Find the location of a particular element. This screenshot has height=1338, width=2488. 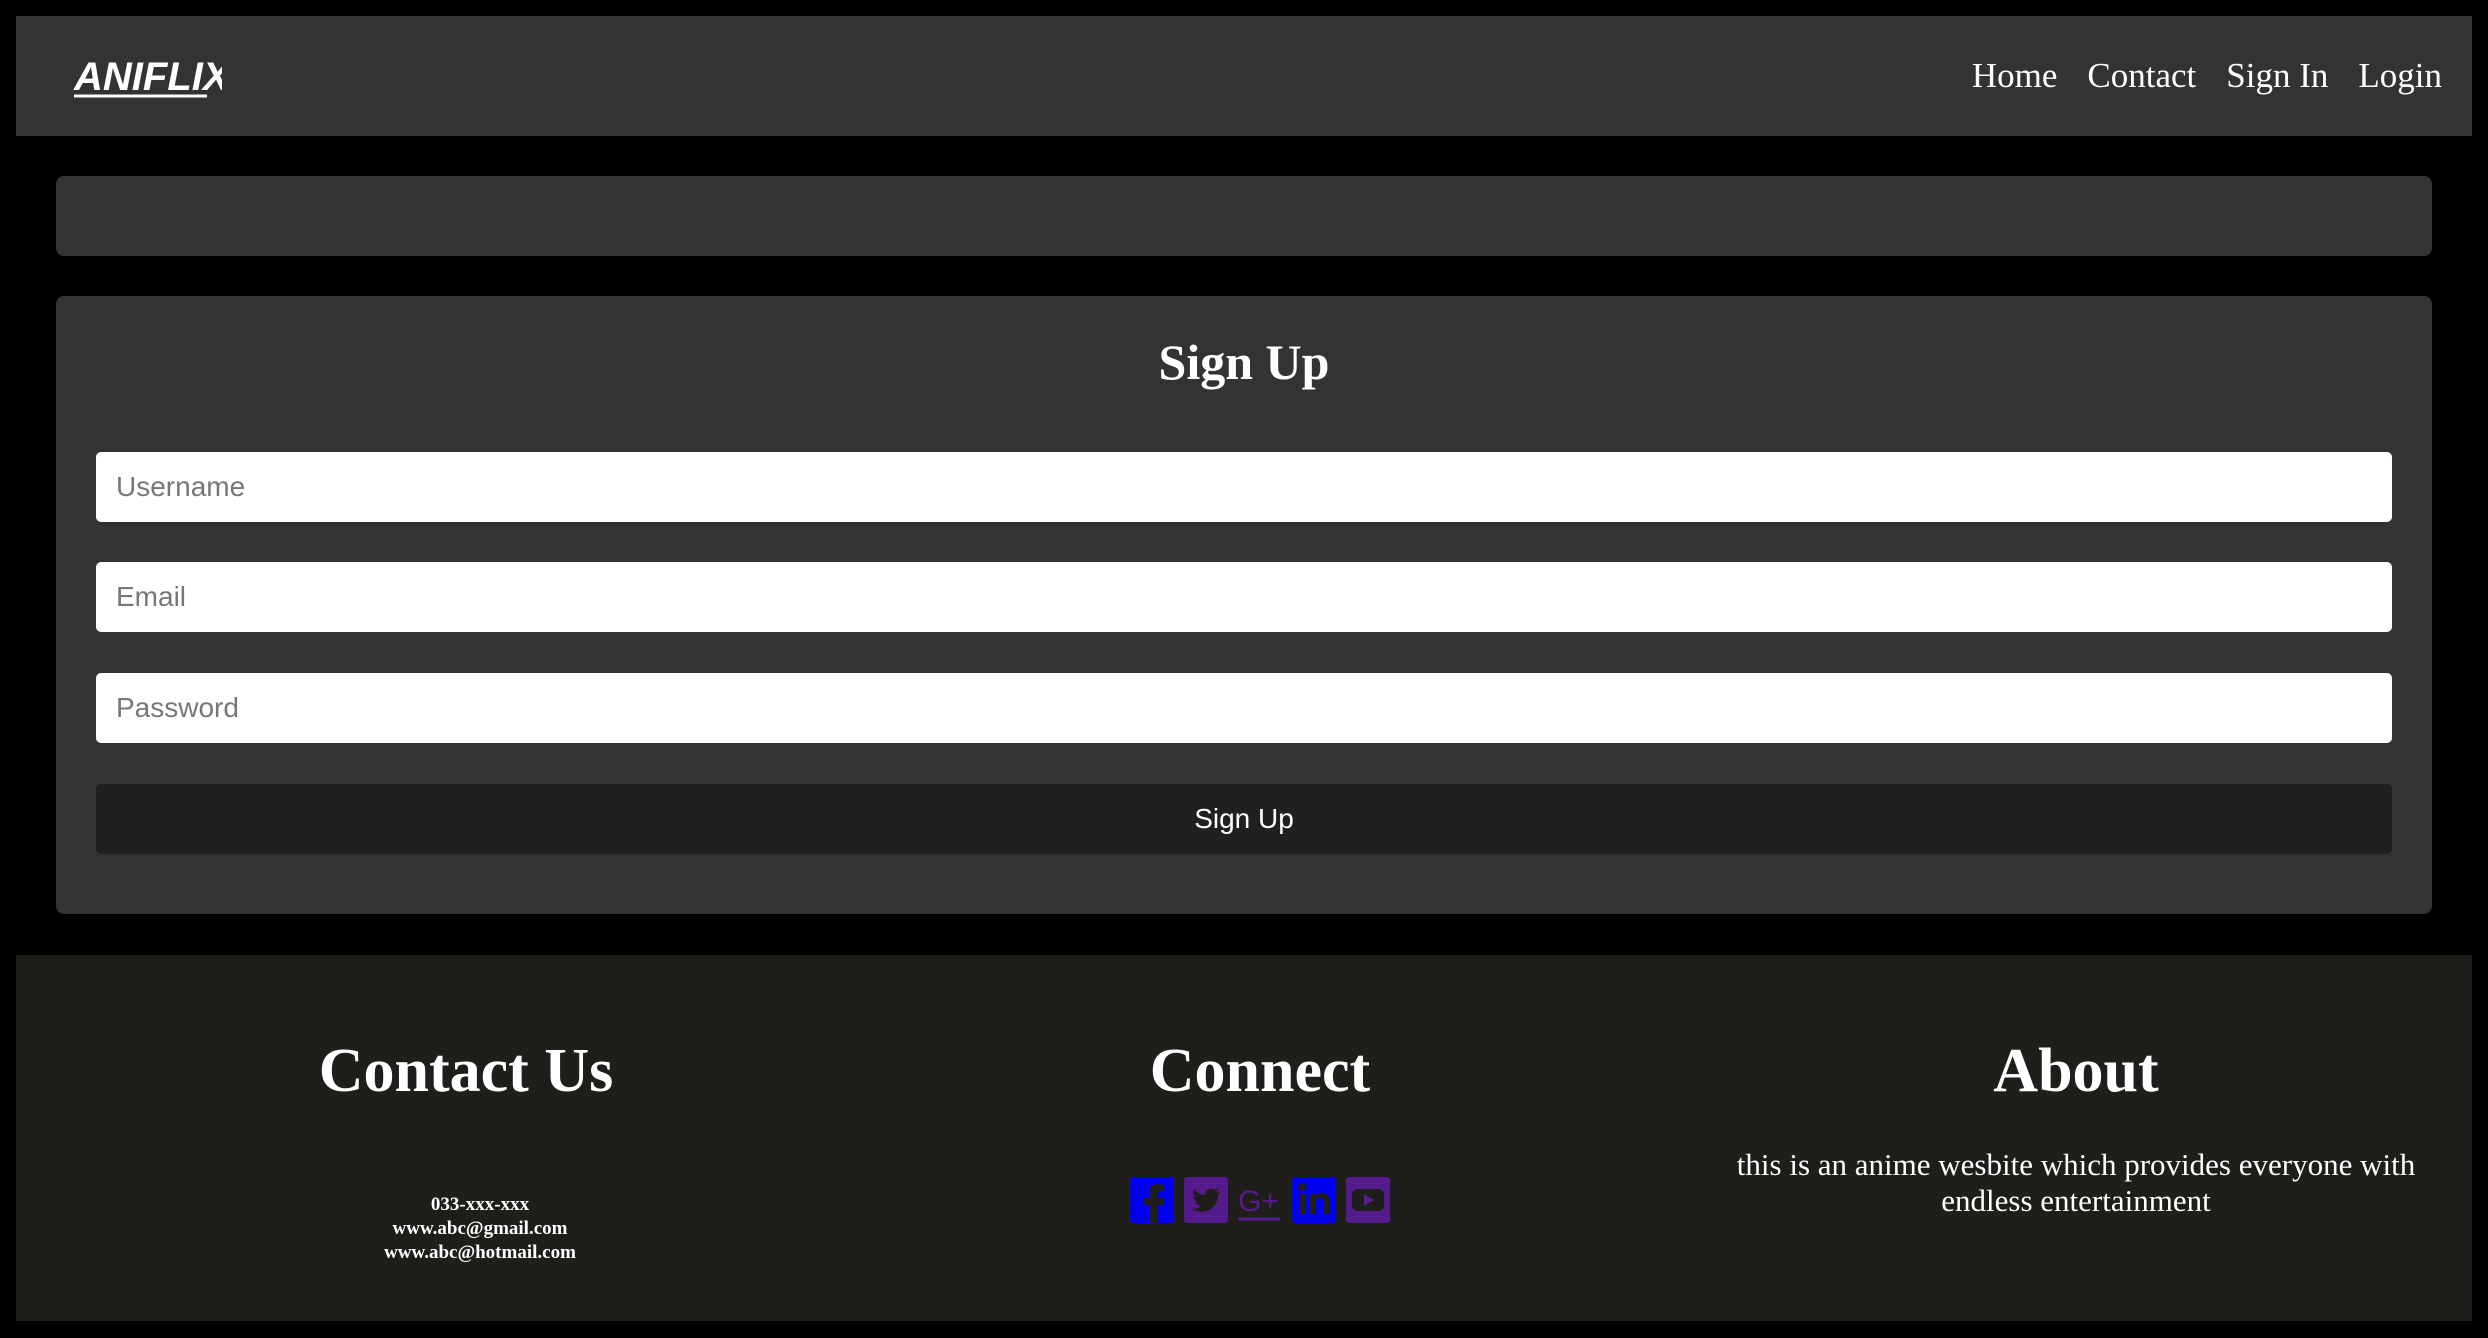

banner-bar is located at coordinates (1244, 216).